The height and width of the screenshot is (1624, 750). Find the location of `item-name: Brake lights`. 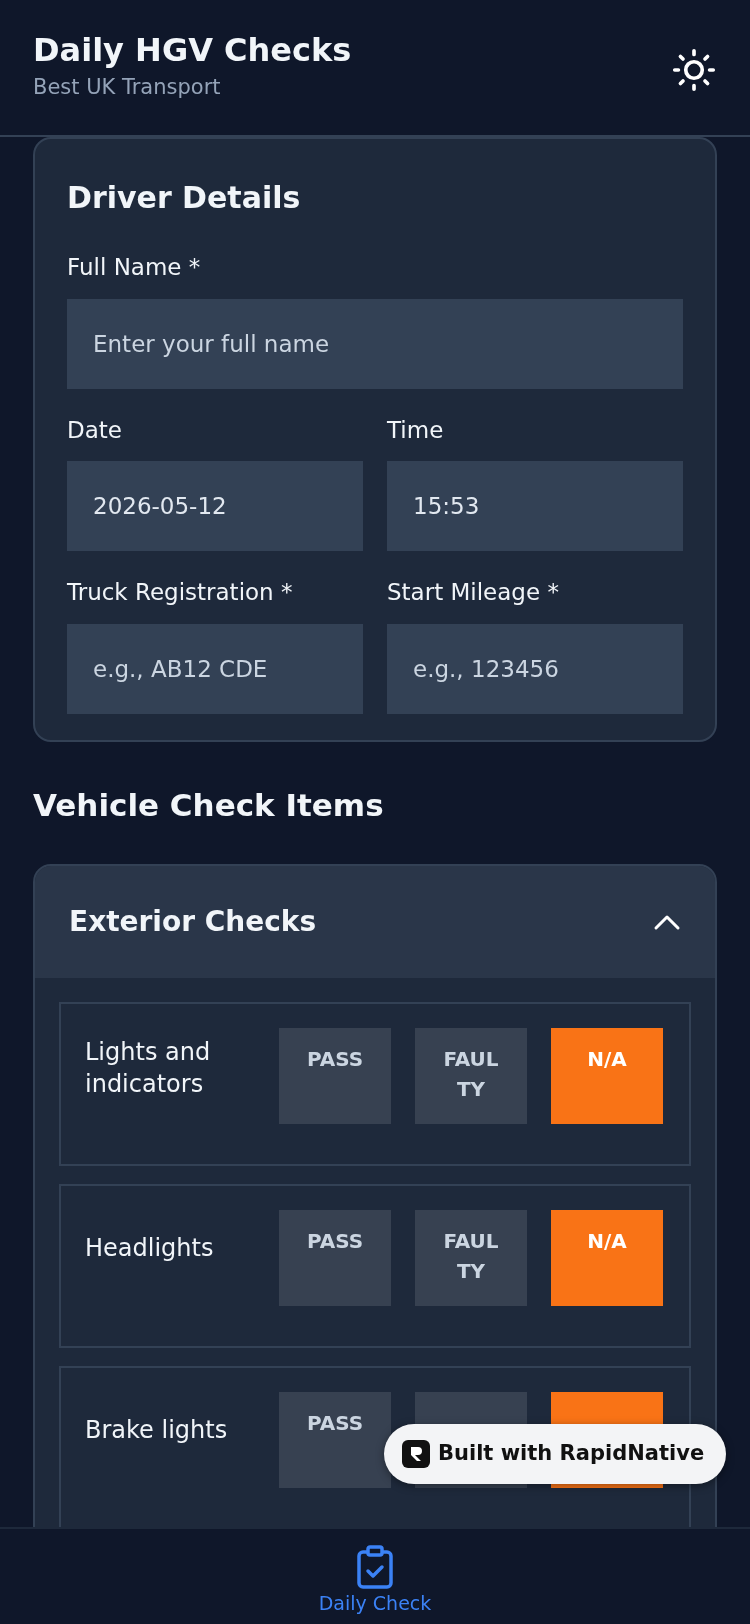

item-name: Brake lights is located at coordinates (157, 1430).